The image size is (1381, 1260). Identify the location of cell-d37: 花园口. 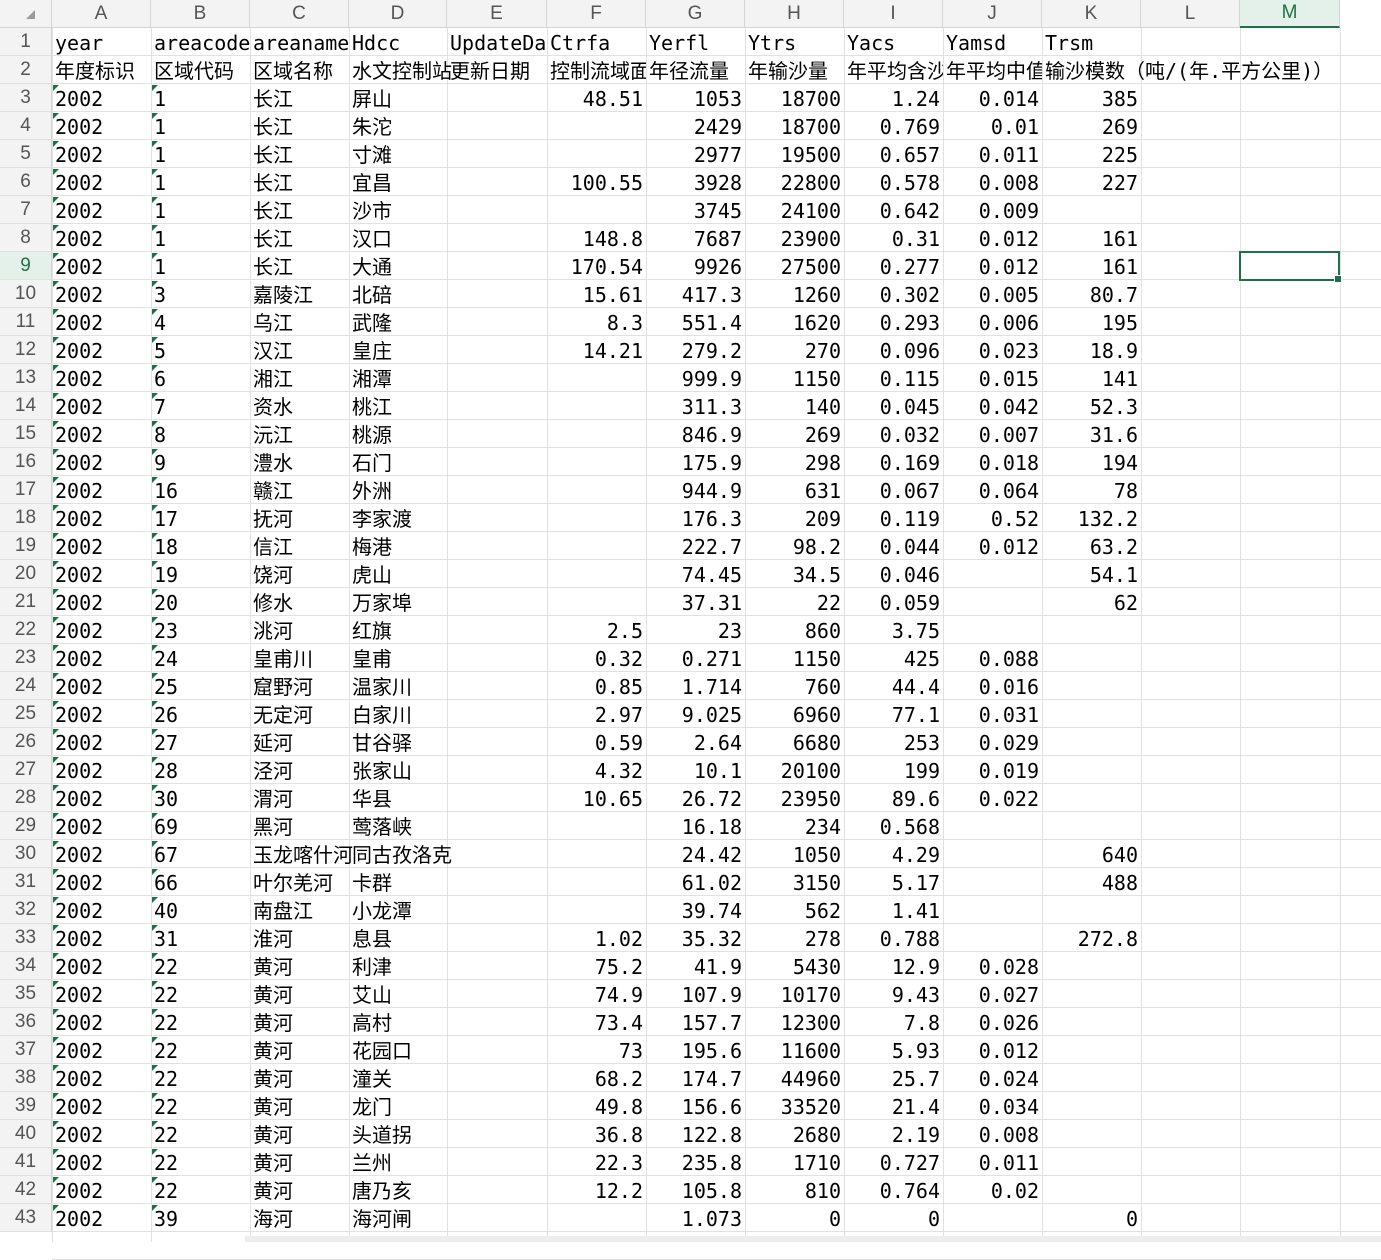
(398, 1050).